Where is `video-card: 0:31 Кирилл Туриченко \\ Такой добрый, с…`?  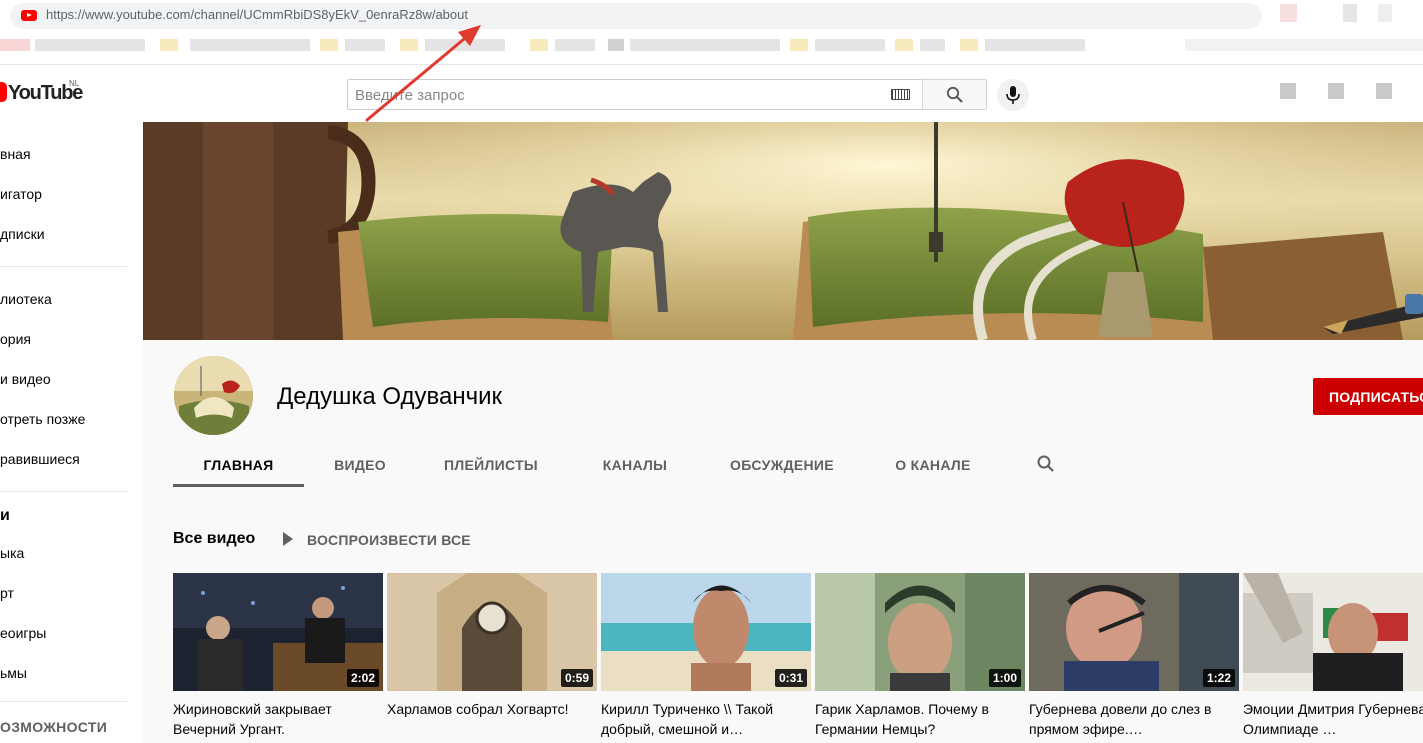 video-card: 0:31 Кирилл Туриченко \\ Такой добрый, с… is located at coordinates (706, 658).